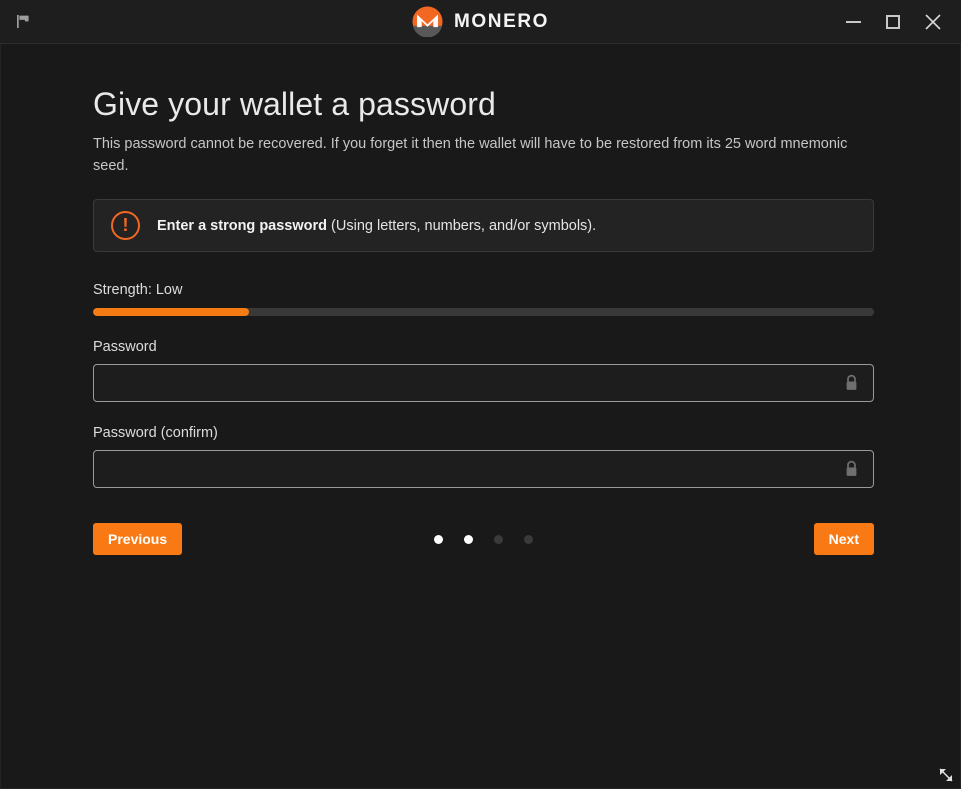  I want to click on previous-button: Previous, so click(138, 539).